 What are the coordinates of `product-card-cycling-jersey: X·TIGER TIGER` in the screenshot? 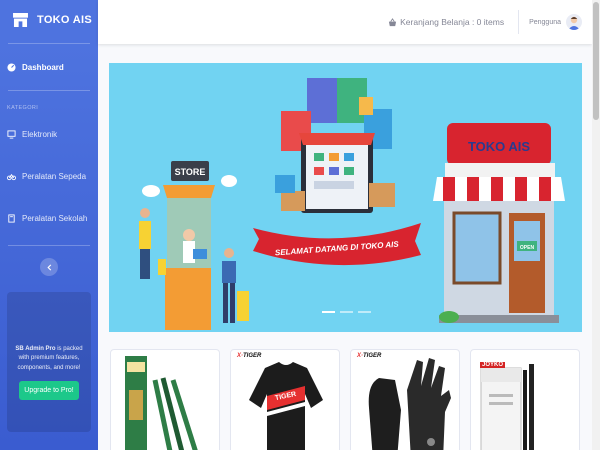 It's located at (285, 399).